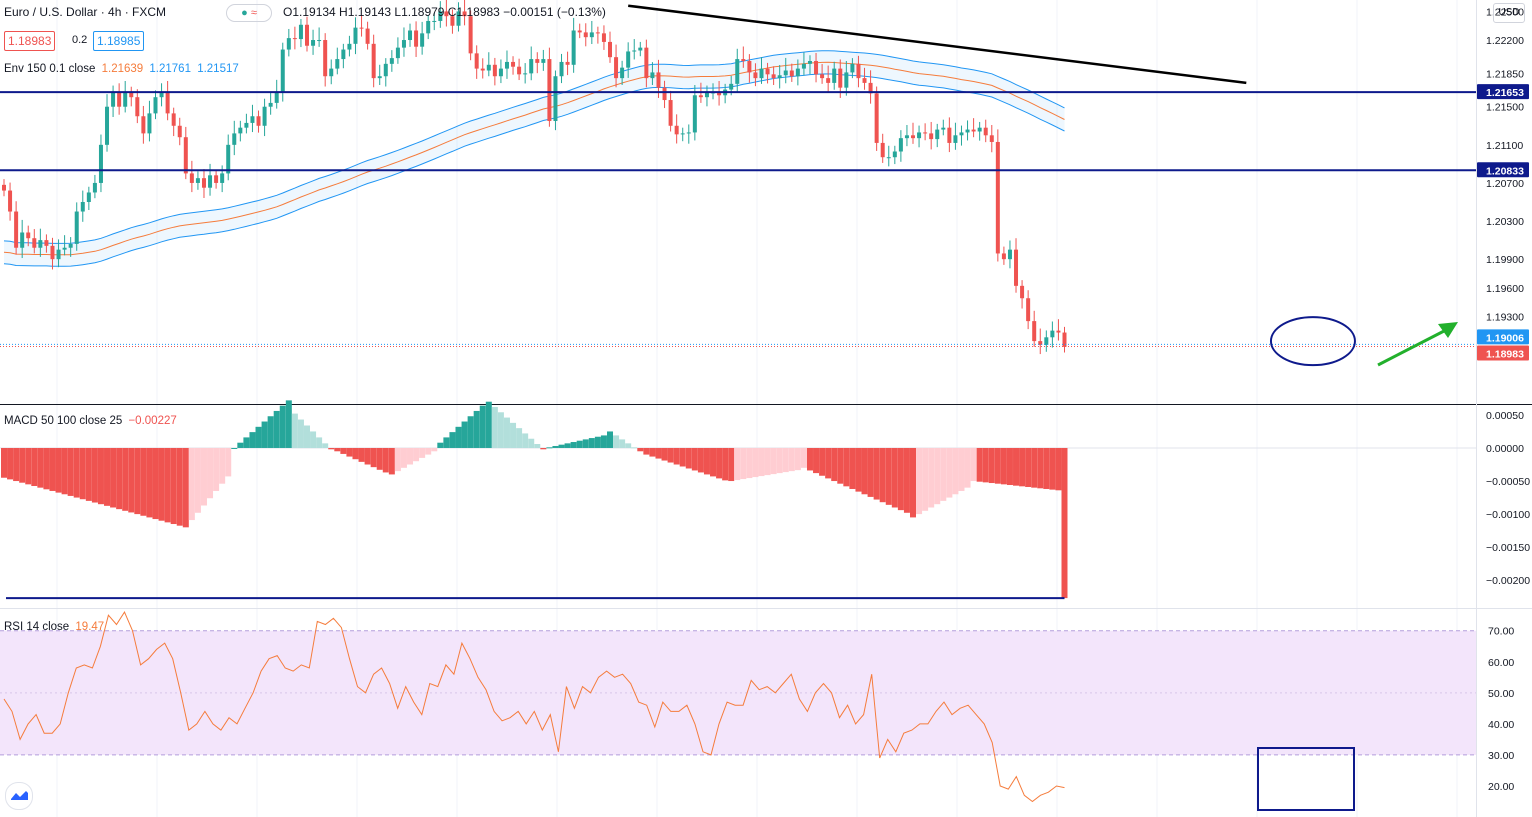 Image resolution: width=1532 pixels, height=817 pixels. Describe the element at coordinates (1505, 41) in the screenshot. I see `price-tick-label: 1.22200` at that location.